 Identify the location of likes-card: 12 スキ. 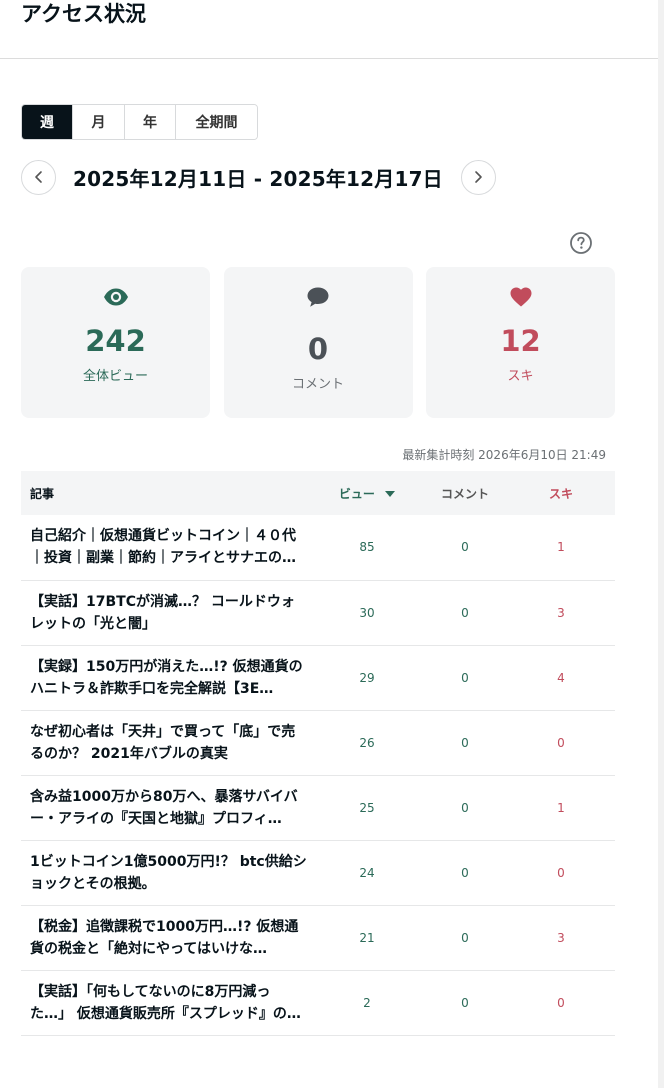
(520, 342).